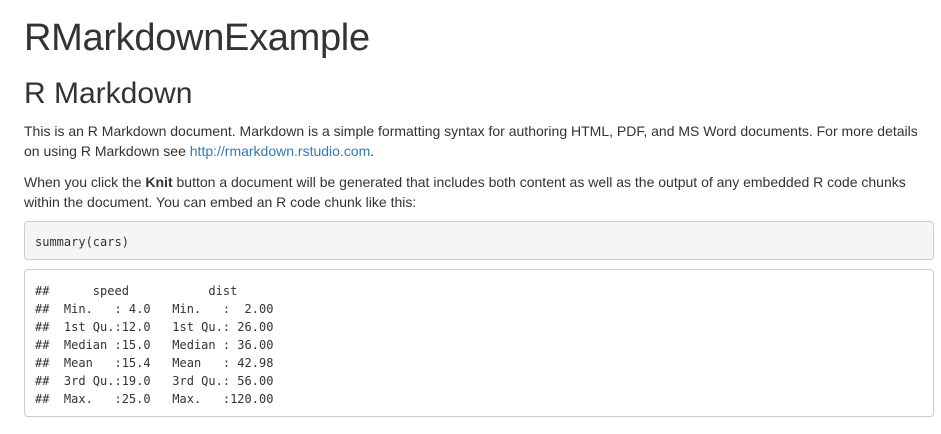  Describe the element at coordinates (85, 182) in the screenshot. I see `knit-paragraph-start: When you click the` at that location.